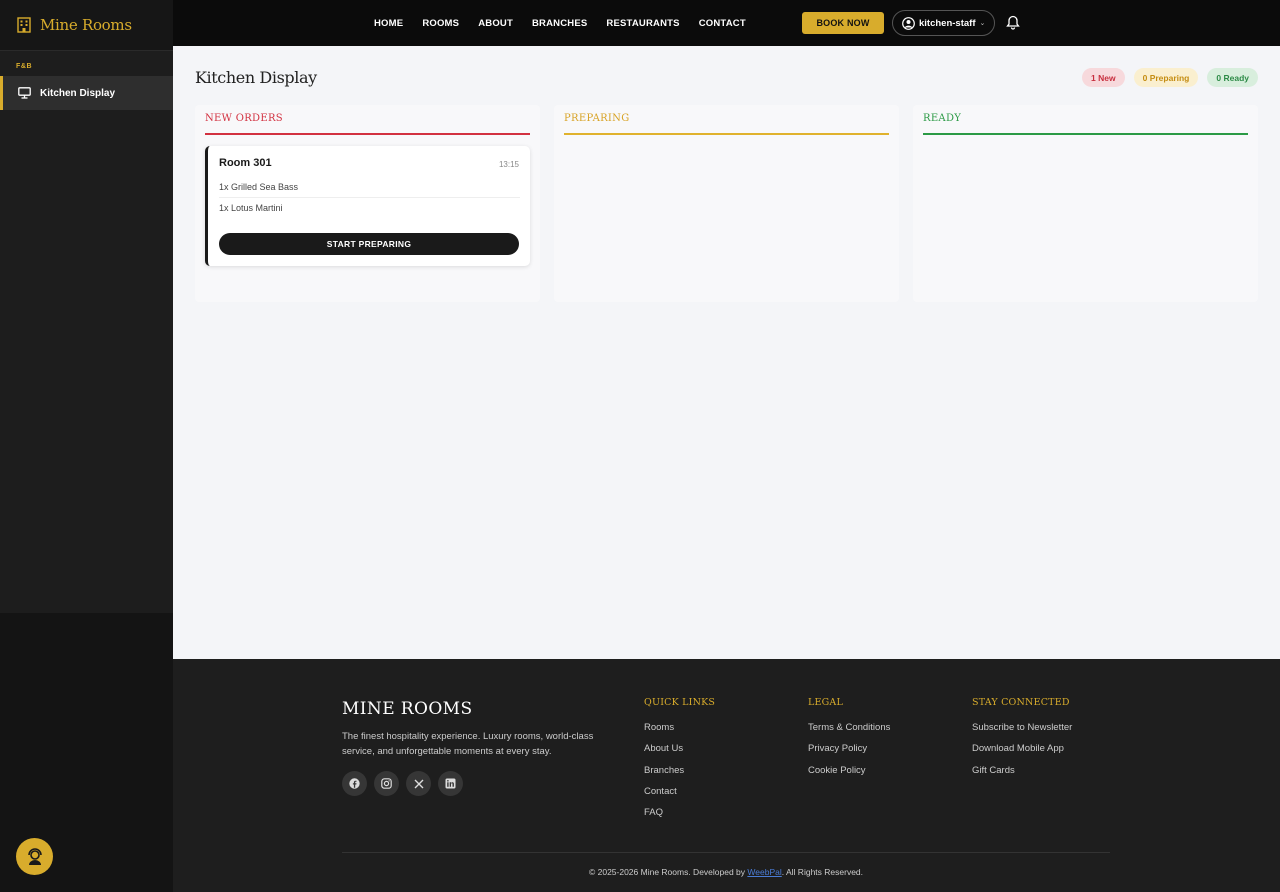  I want to click on developer-link: WeebPal, so click(764, 872).